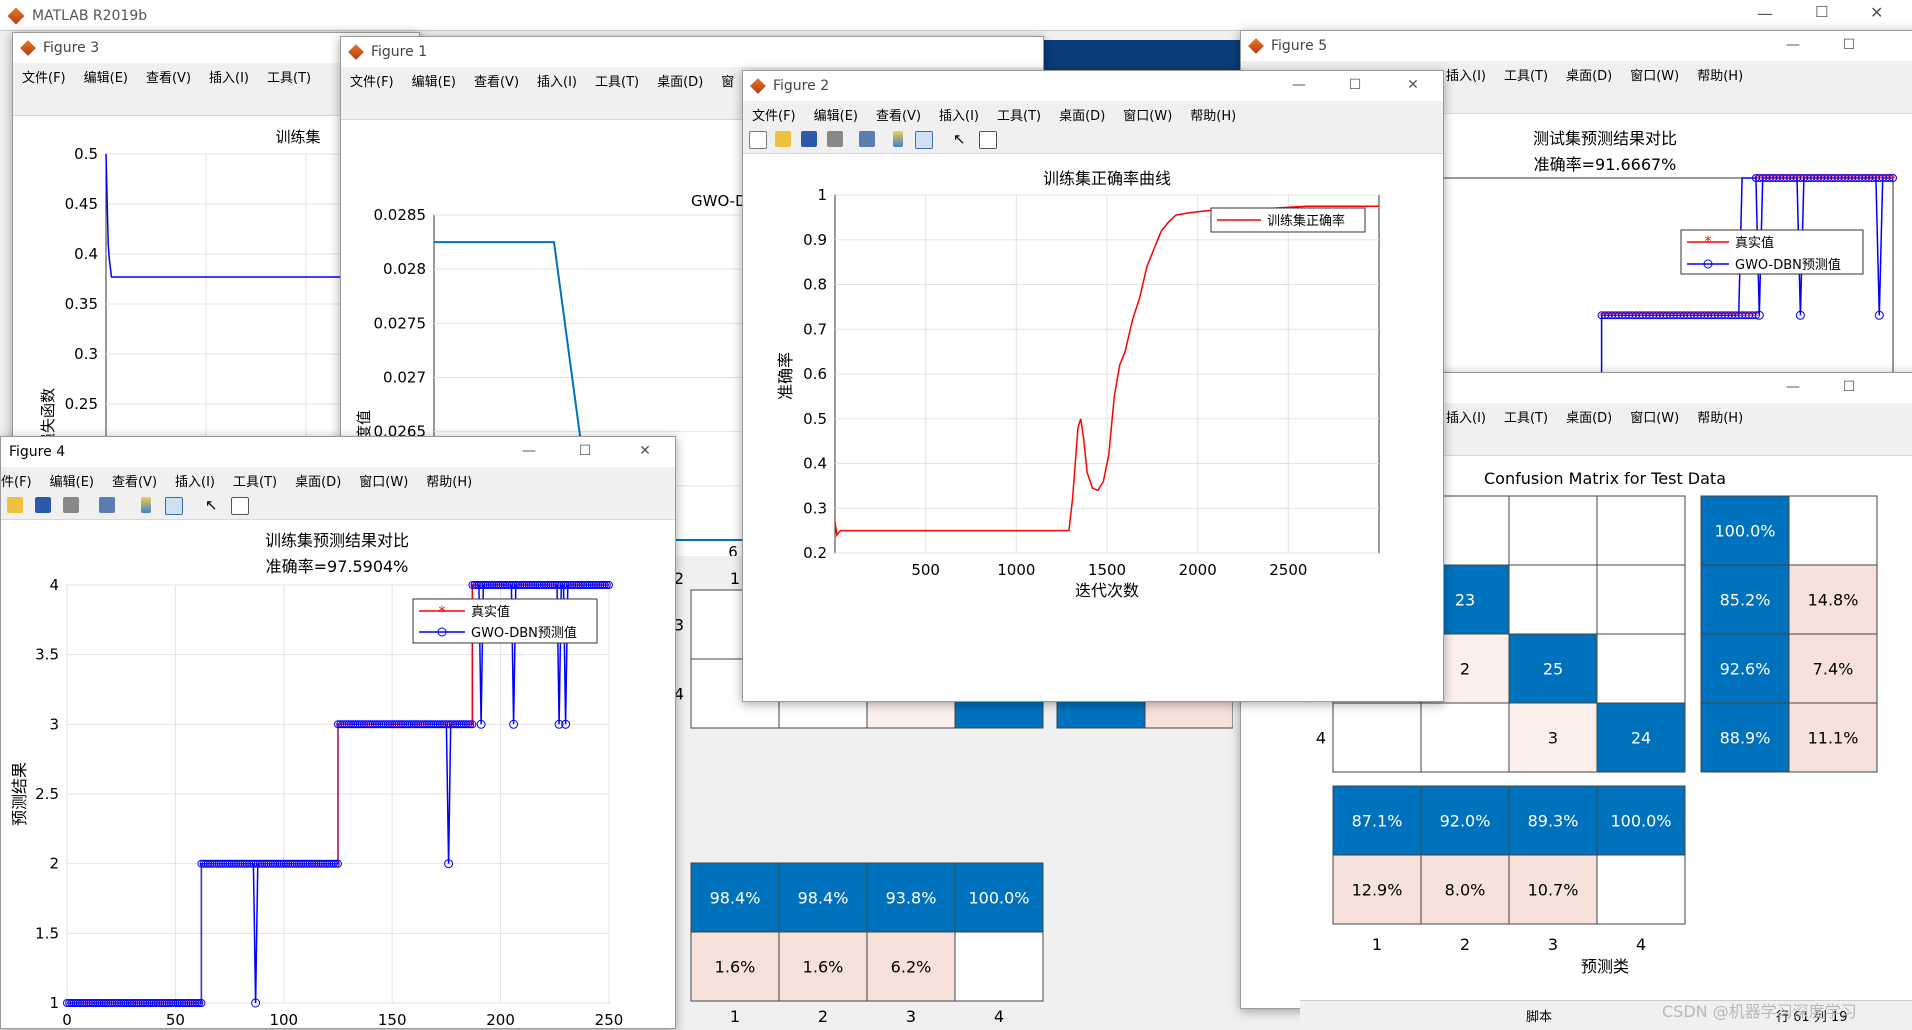 The height and width of the screenshot is (1030, 1912). Describe the element at coordinates (815, 285) in the screenshot. I see `y-tick-label: 0.8` at that location.